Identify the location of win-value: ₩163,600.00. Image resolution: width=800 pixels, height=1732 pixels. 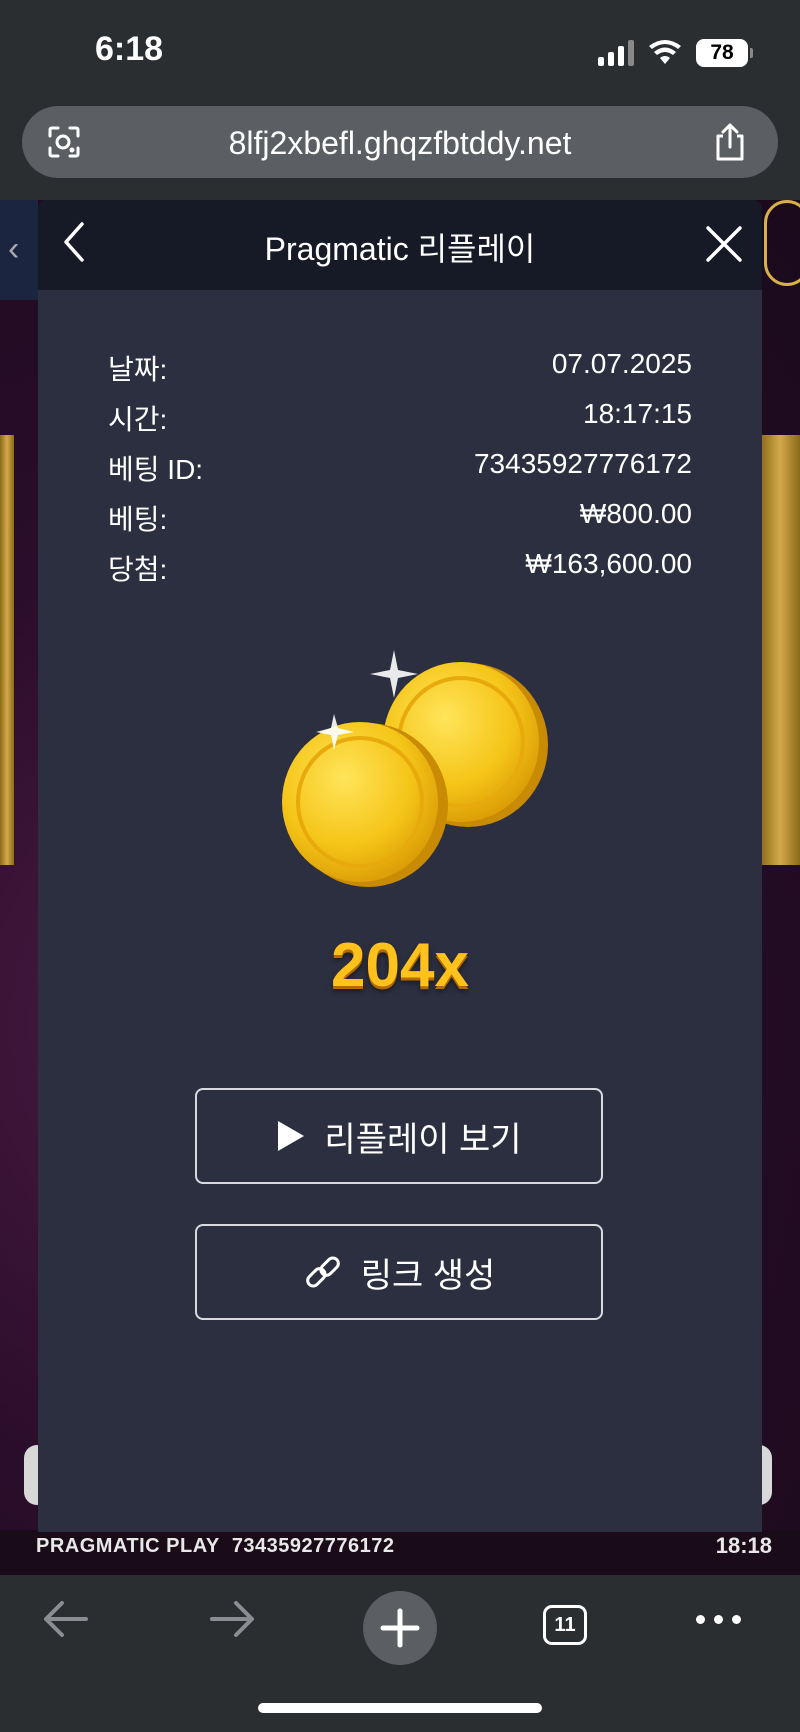
(608, 563).